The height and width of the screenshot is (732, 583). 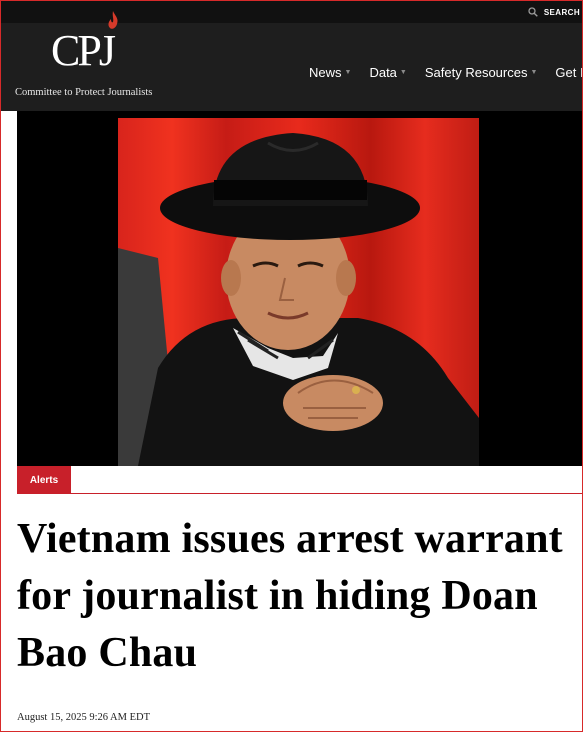 What do you see at coordinates (83, 50) in the screenshot?
I see `logo-text: CPJ` at bounding box center [83, 50].